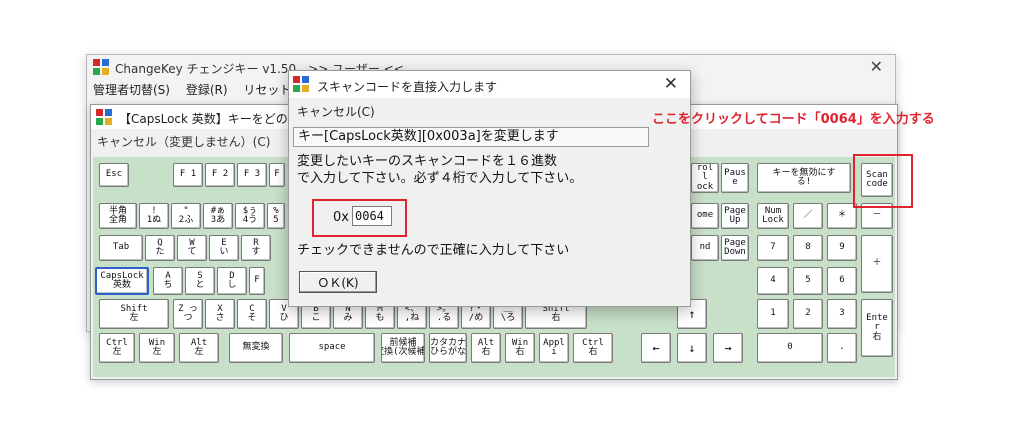  I want to click on dialog-title-bar: スキャンコードを直接入力します ✕, so click(489, 84).